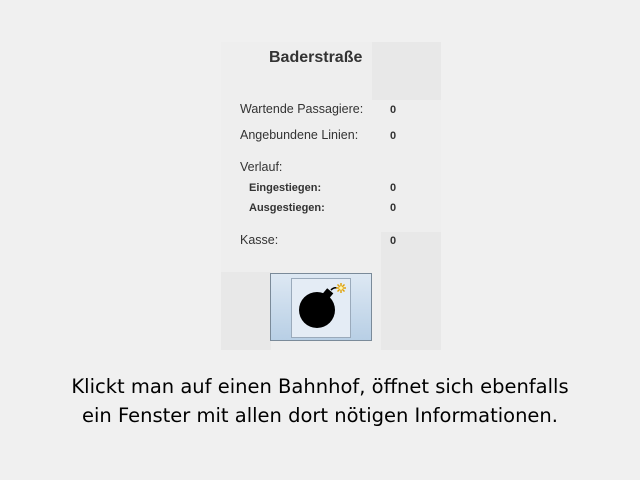 The image size is (640, 480). Describe the element at coordinates (393, 208) in the screenshot. I see `alighted-value: 0` at that location.